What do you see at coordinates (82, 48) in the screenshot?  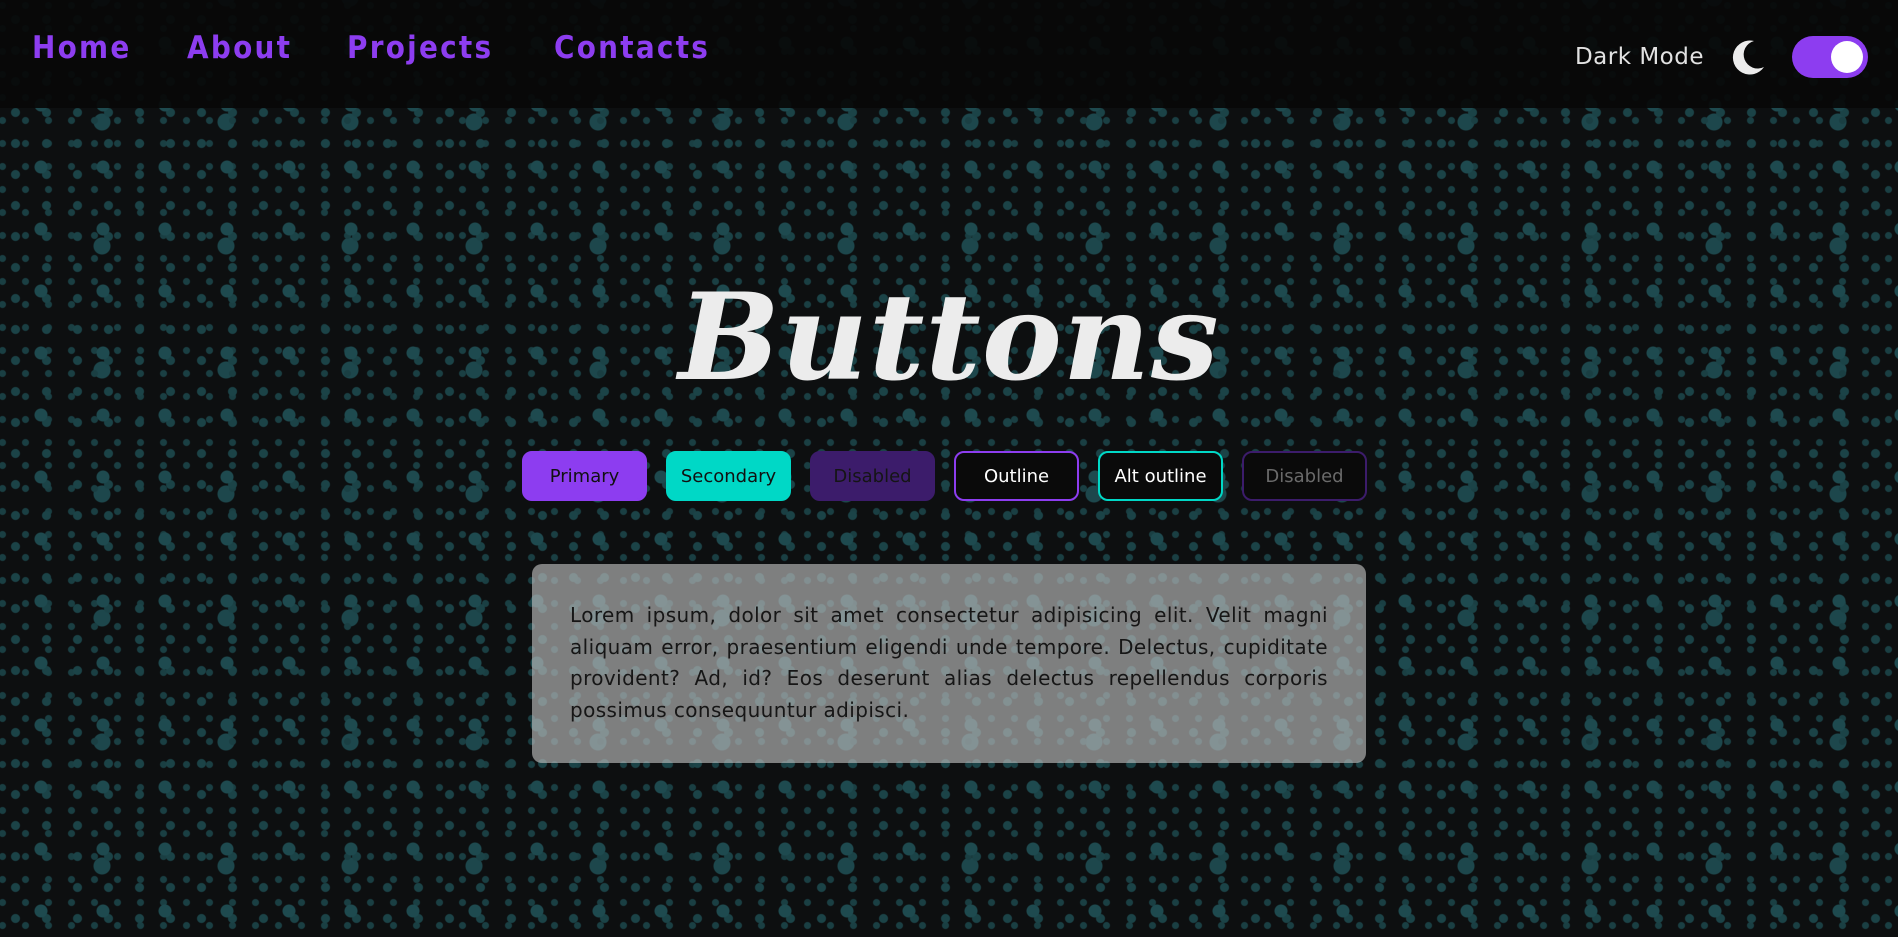 I see `nav-link-home: Home` at bounding box center [82, 48].